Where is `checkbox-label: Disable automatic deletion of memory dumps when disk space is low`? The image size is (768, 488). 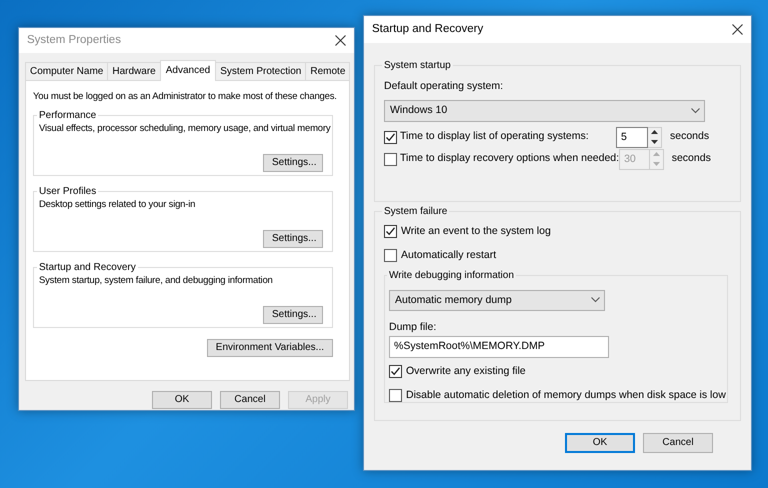
checkbox-label: Disable automatic deletion of memory dumps when disk space is low is located at coordinates (566, 395).